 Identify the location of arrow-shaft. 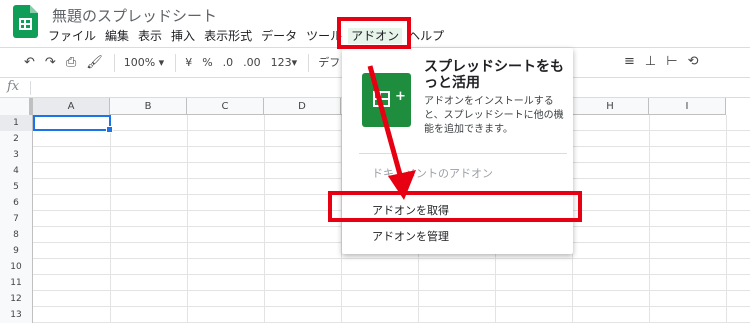
(386, 124).